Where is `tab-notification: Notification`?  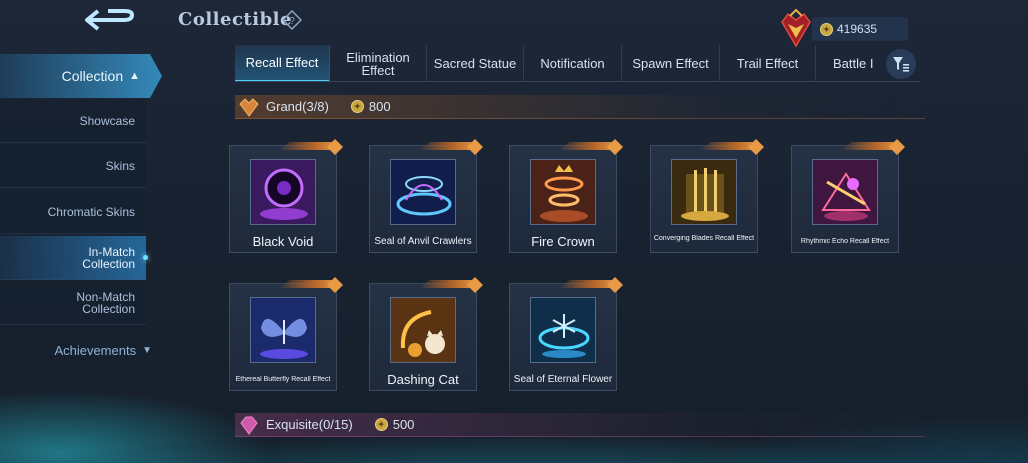
tab-notification: Notification is located at coordinates (573, 63).